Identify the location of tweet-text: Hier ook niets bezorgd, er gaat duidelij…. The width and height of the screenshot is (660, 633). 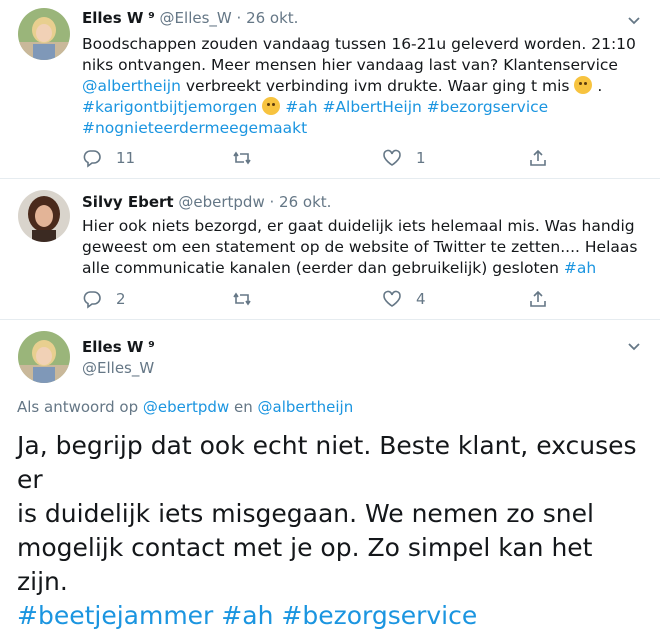
(360, 247).